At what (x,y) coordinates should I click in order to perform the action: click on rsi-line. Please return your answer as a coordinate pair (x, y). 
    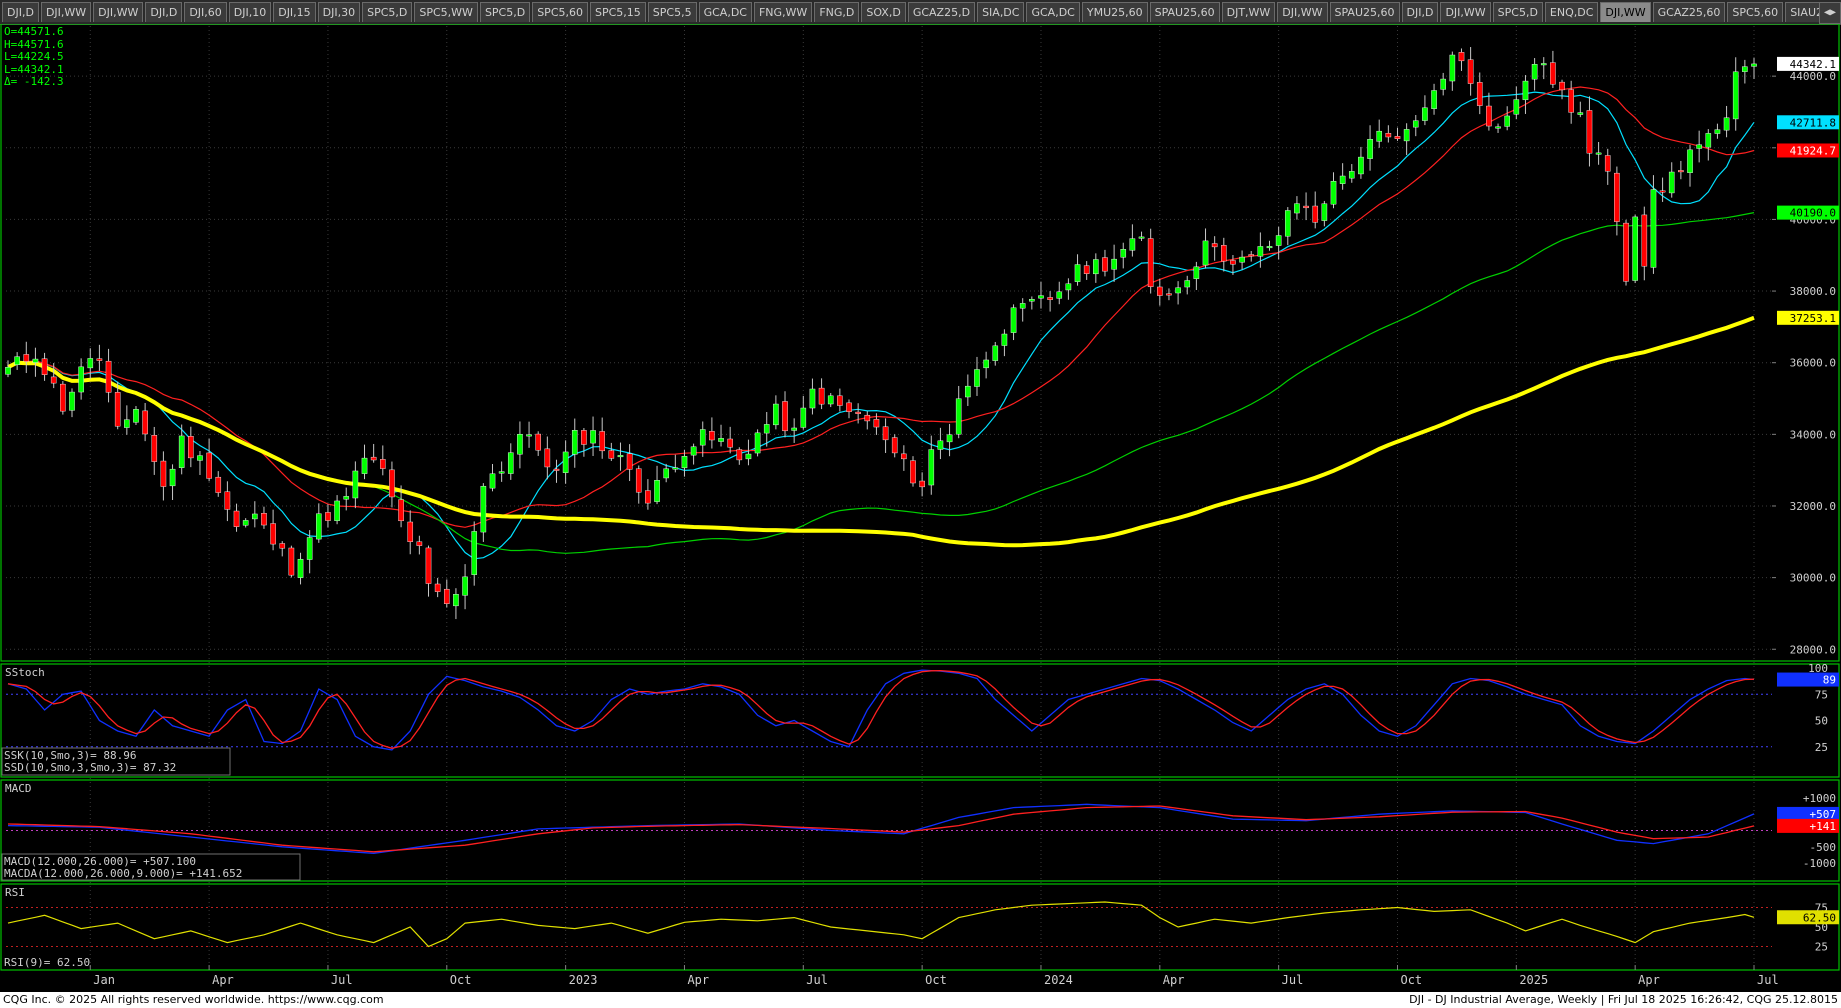
    Looking at the image, I should click on (881, 924).